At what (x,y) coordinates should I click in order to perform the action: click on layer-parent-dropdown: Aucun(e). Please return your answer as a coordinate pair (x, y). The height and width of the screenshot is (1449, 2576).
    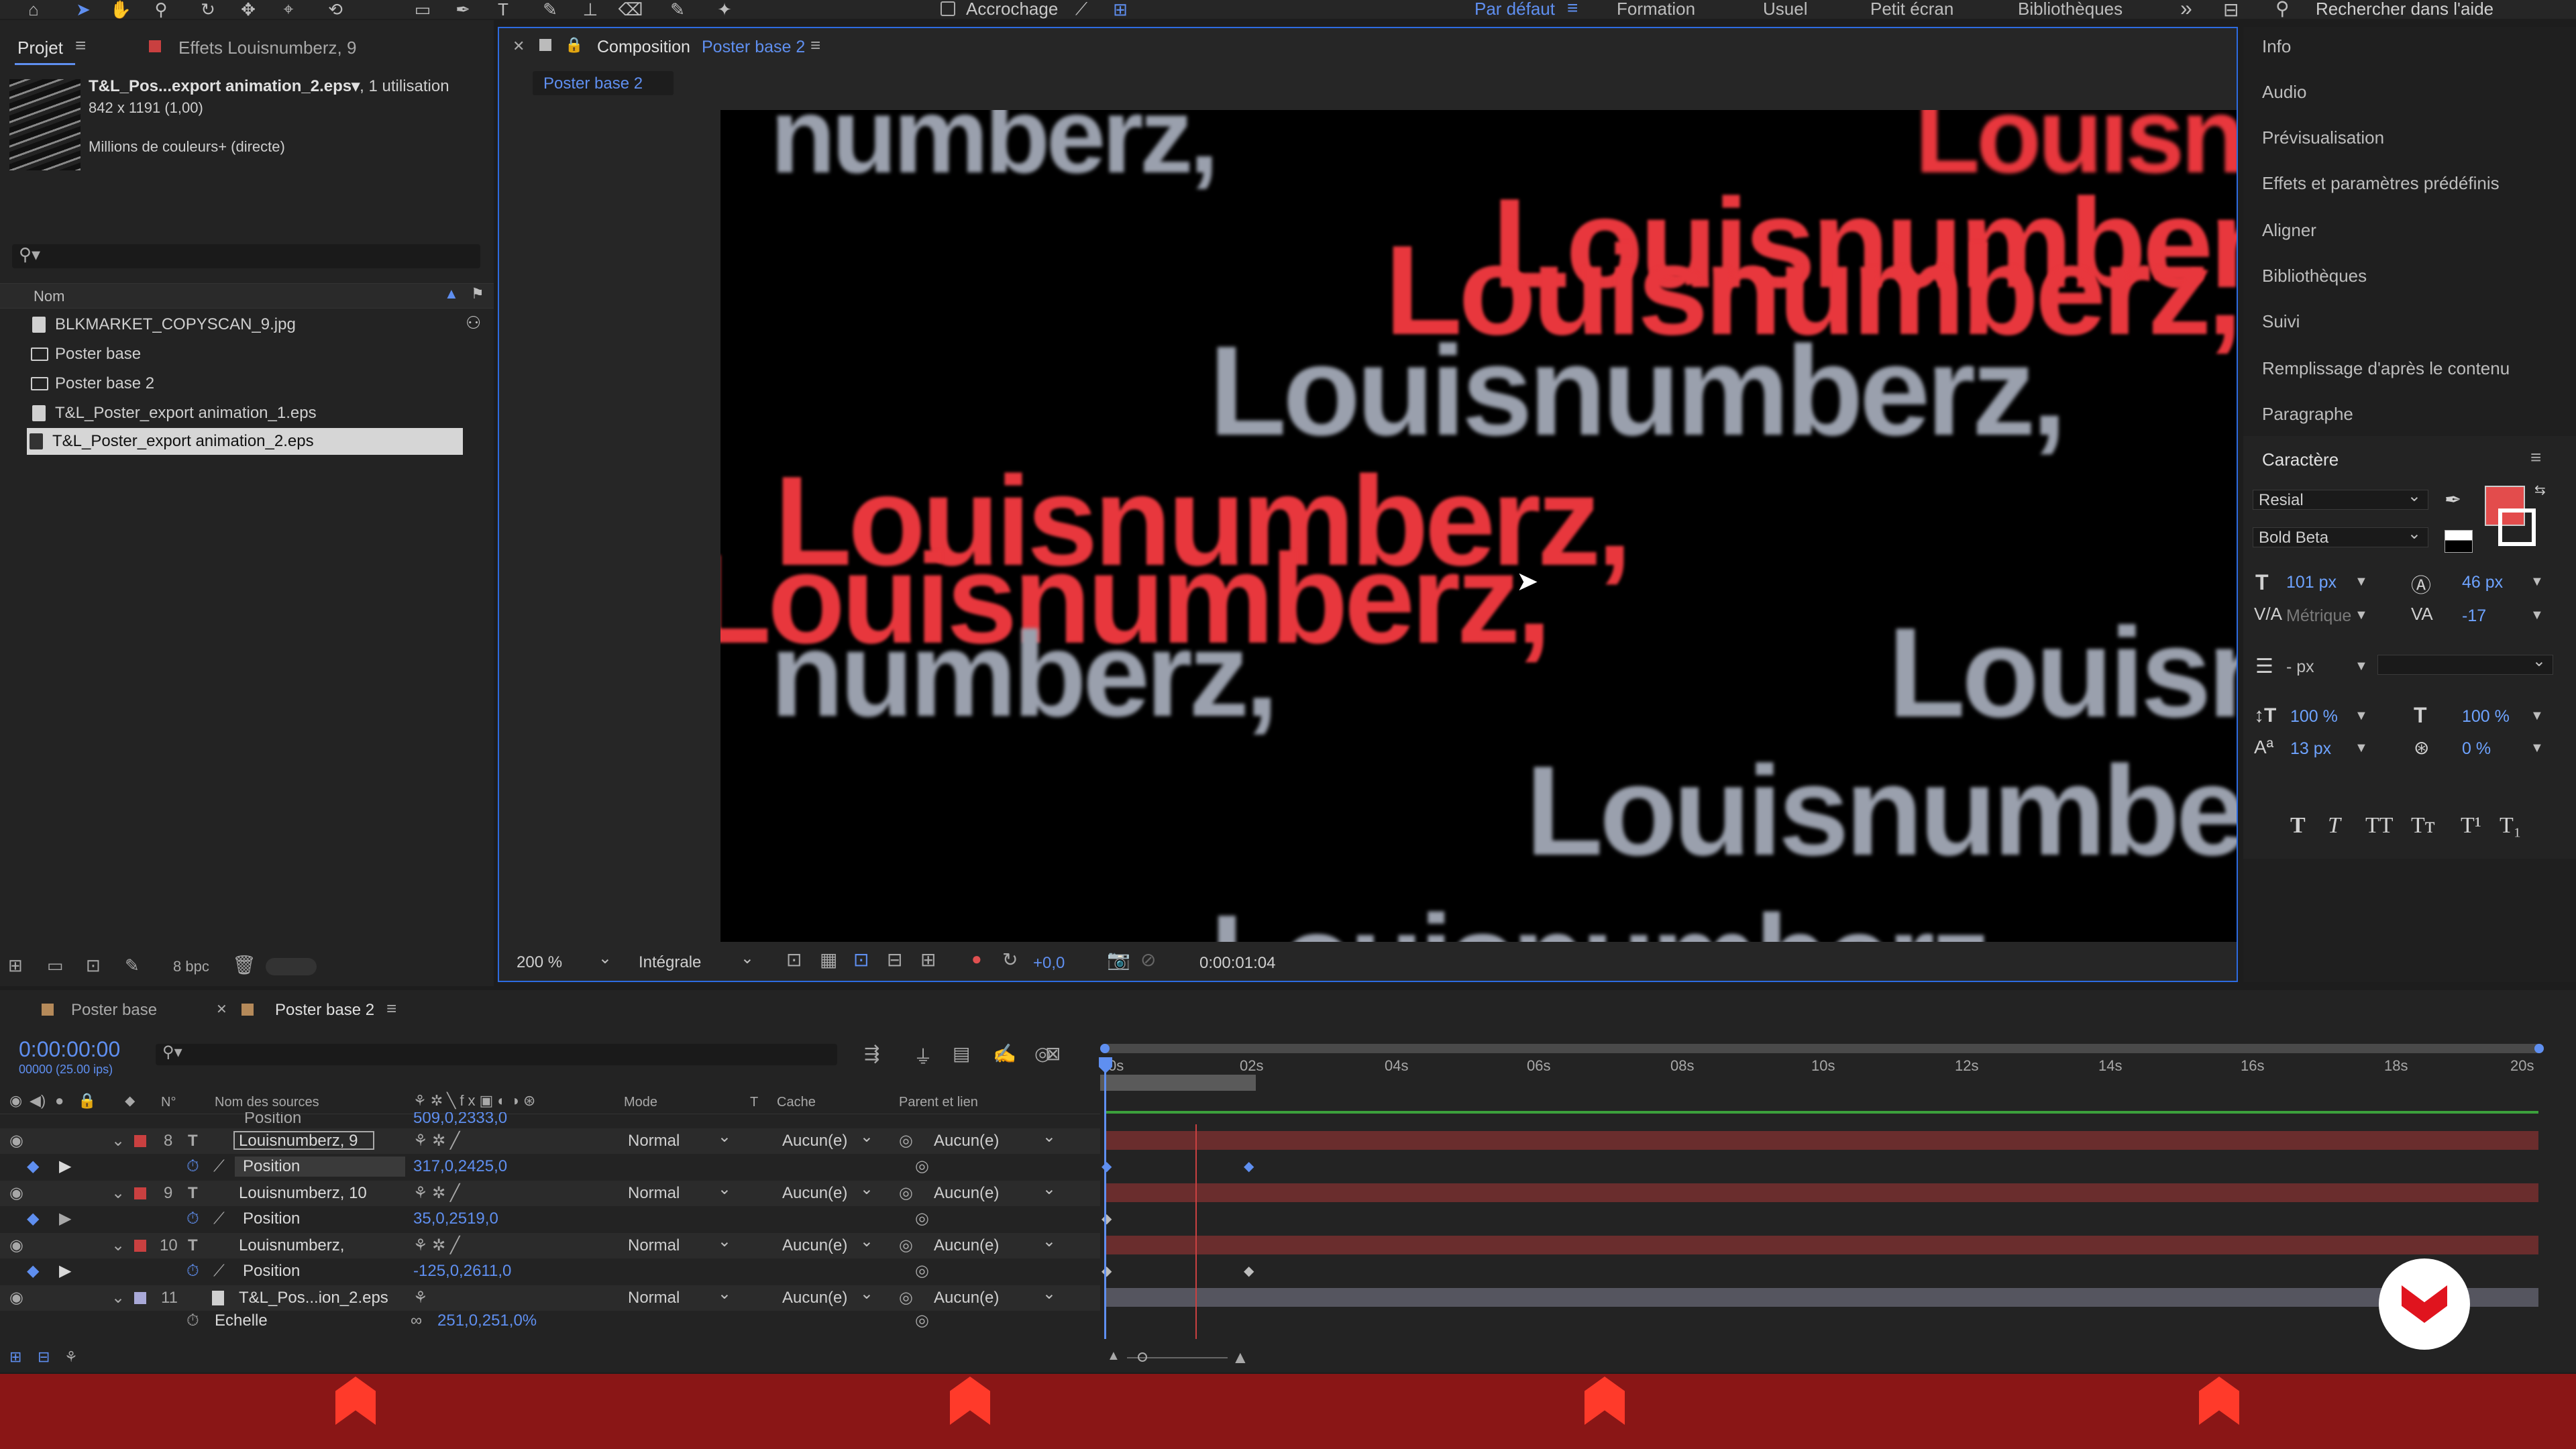
    Looking at the image, I should click on (995, 1244).